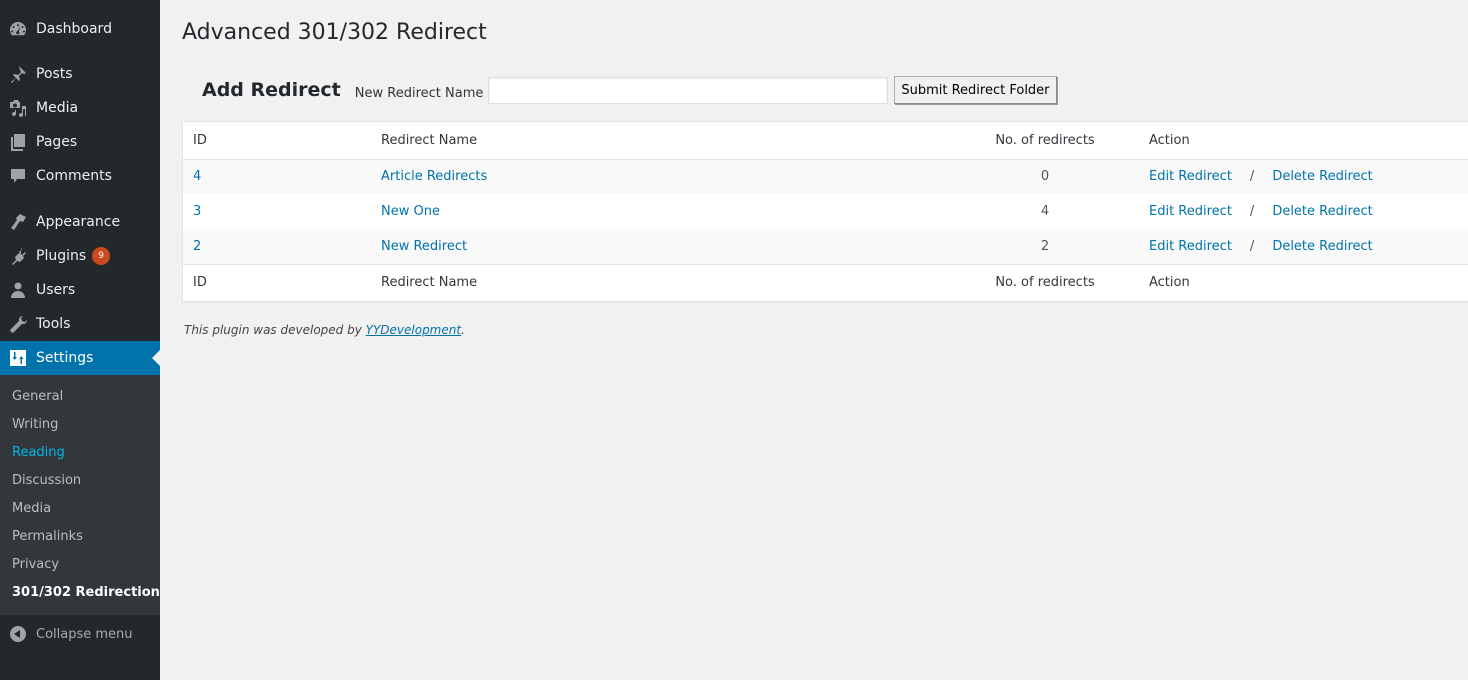  I want to click on redirect-count: 2, so click(1045, 246).